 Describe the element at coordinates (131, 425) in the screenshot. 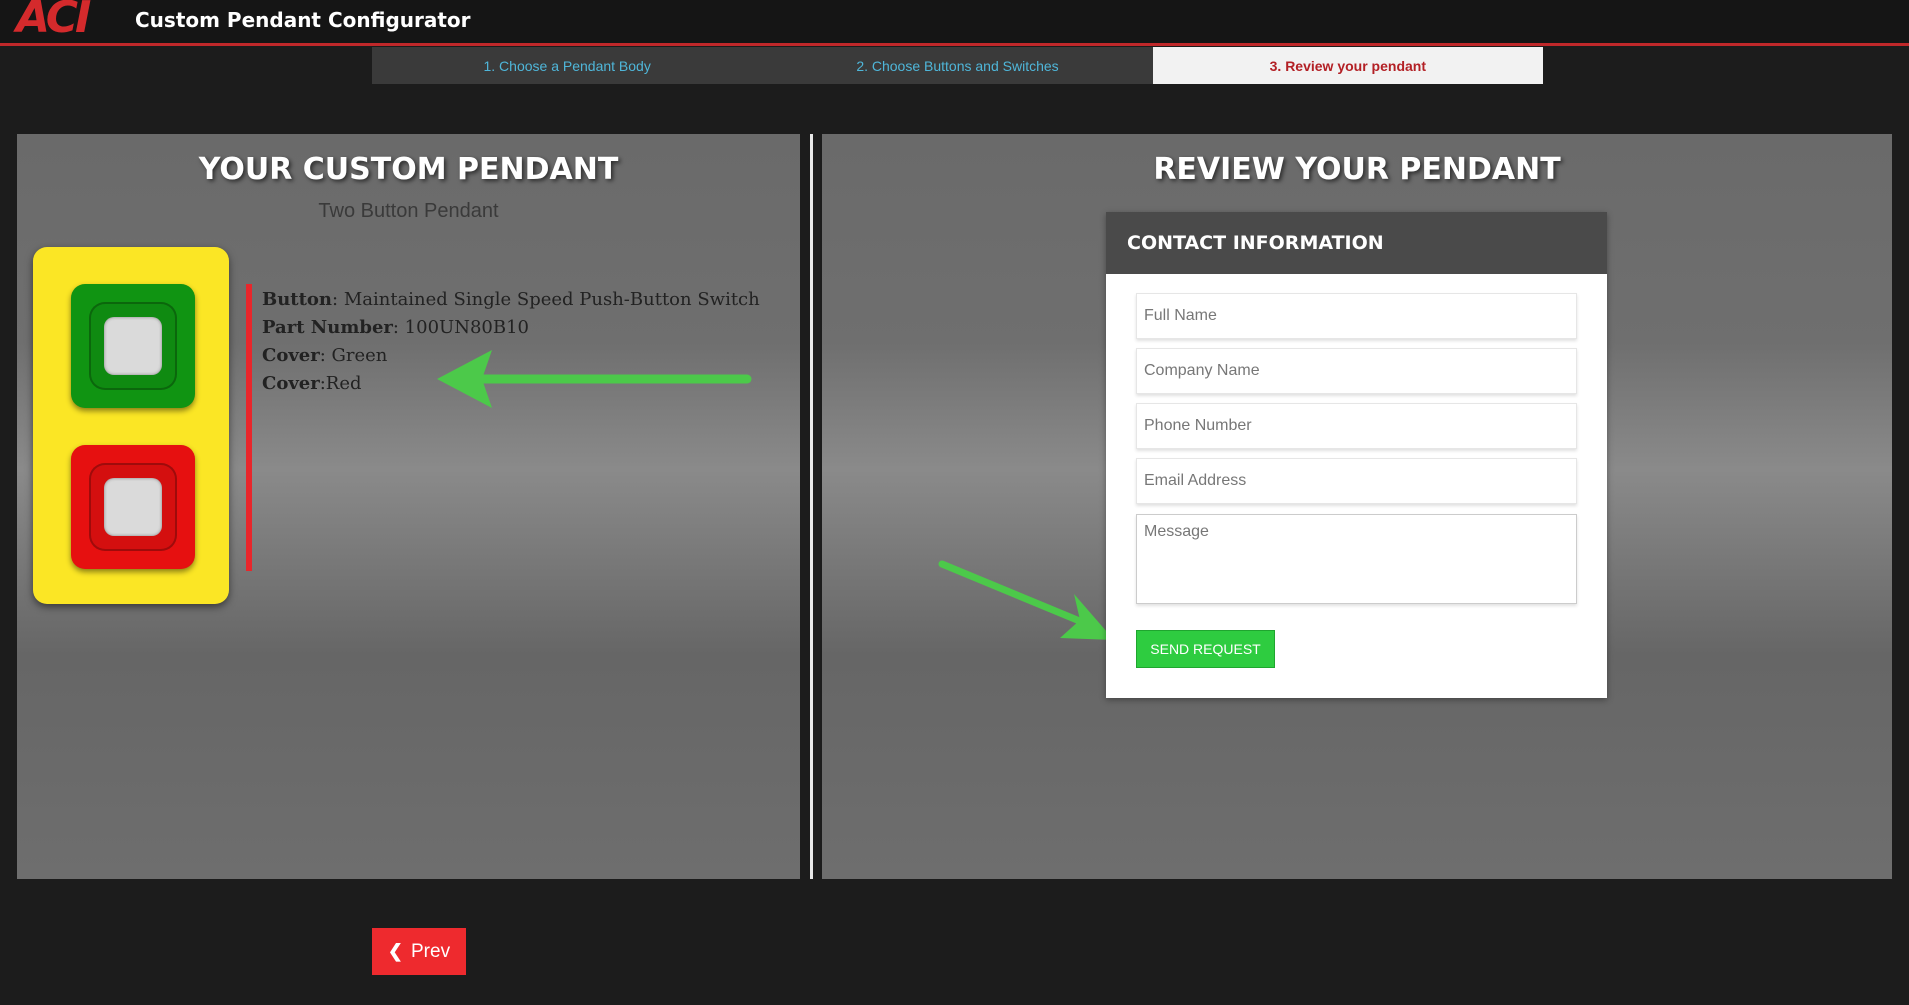

I see `pendant-body` at that location.